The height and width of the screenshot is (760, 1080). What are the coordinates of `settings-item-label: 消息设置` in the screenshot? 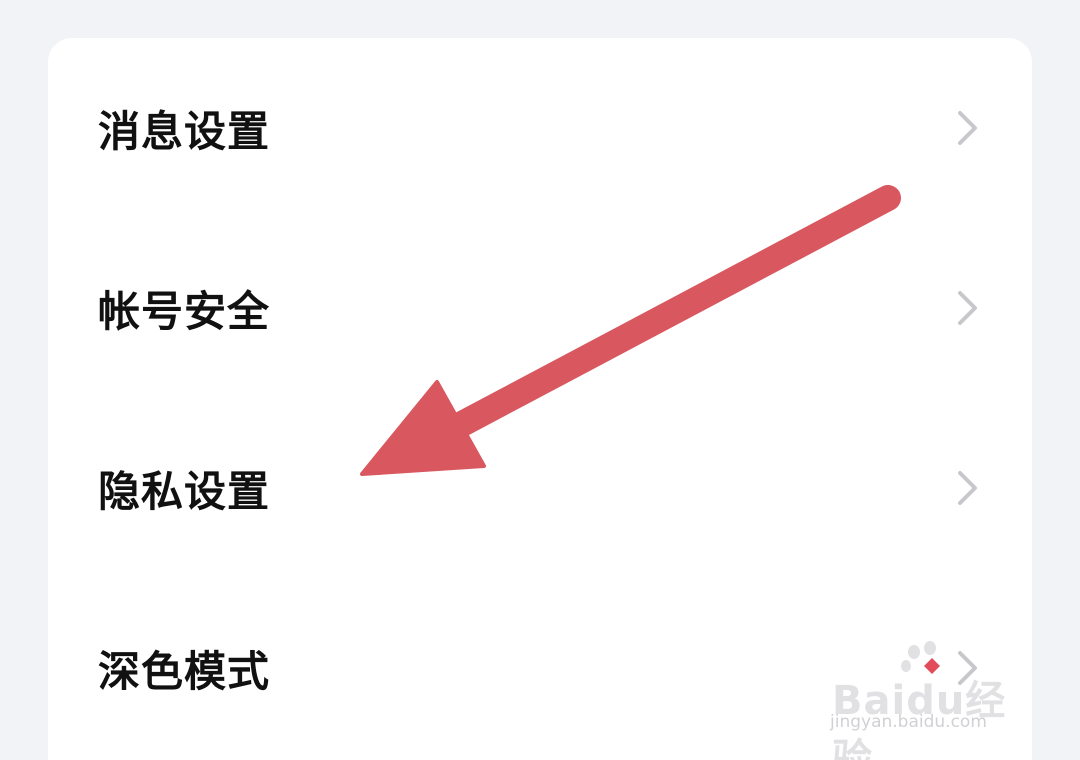 It's located at (184, 131).